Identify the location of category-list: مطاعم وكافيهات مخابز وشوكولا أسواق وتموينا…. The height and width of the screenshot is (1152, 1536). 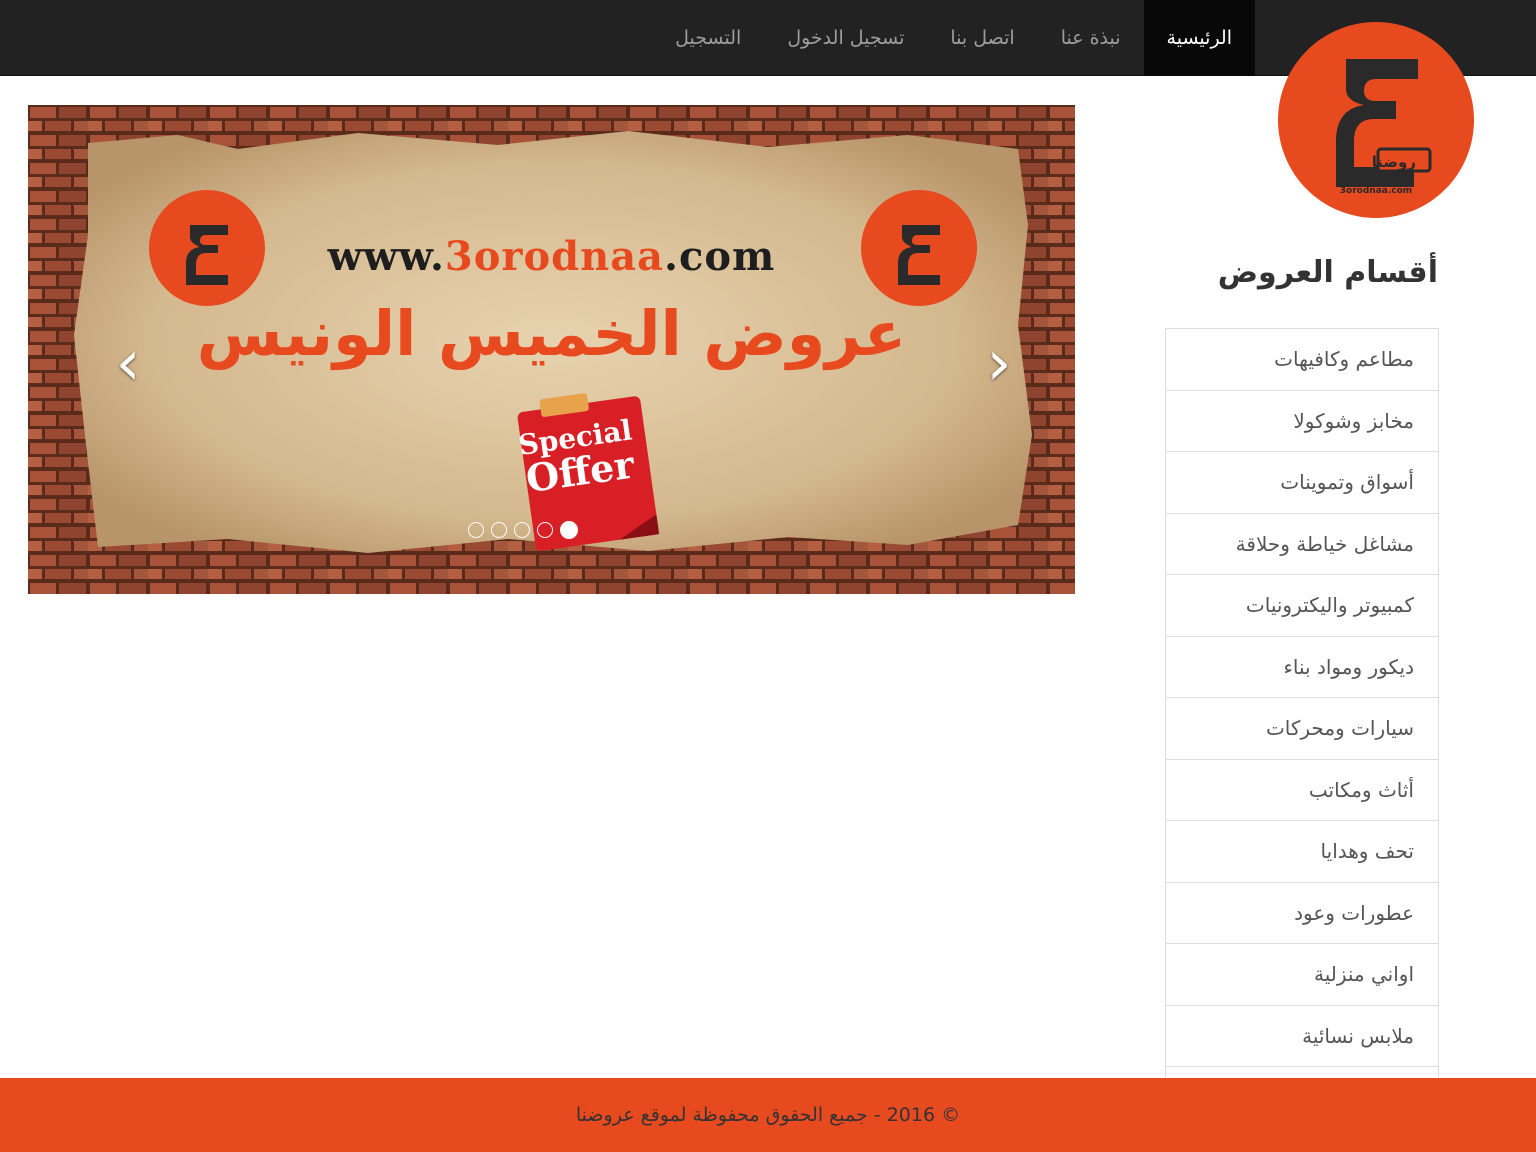
(1302, 728).